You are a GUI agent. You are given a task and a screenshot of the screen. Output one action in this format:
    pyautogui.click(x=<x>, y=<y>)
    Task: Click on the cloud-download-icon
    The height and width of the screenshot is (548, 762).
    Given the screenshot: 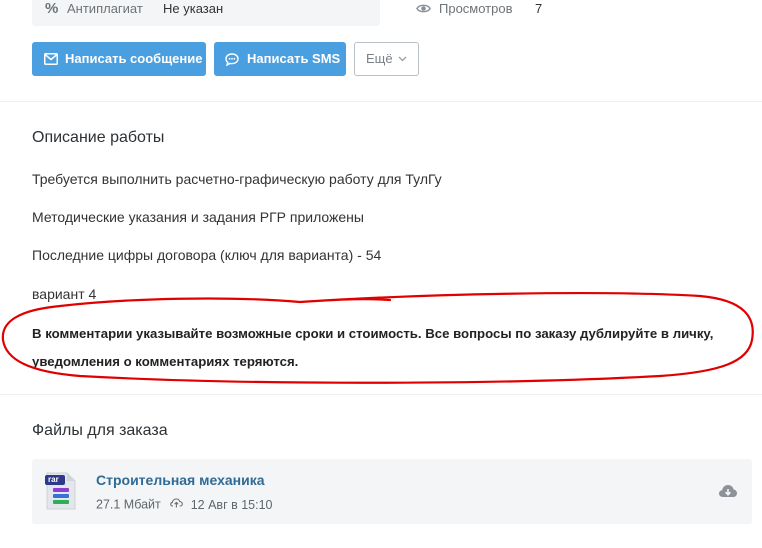 What is the action you would take?
    pyautogui.click(x=728, y=491)
    